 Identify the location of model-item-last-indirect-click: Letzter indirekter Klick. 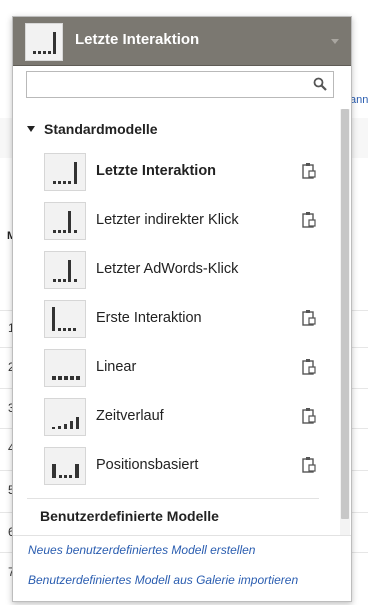
(186, 222).